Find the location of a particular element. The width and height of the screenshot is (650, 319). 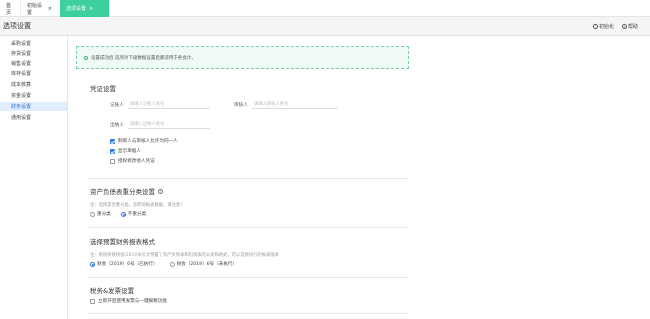

sidebar-item-label: 资金设置 is located at coordinates (21, 96).